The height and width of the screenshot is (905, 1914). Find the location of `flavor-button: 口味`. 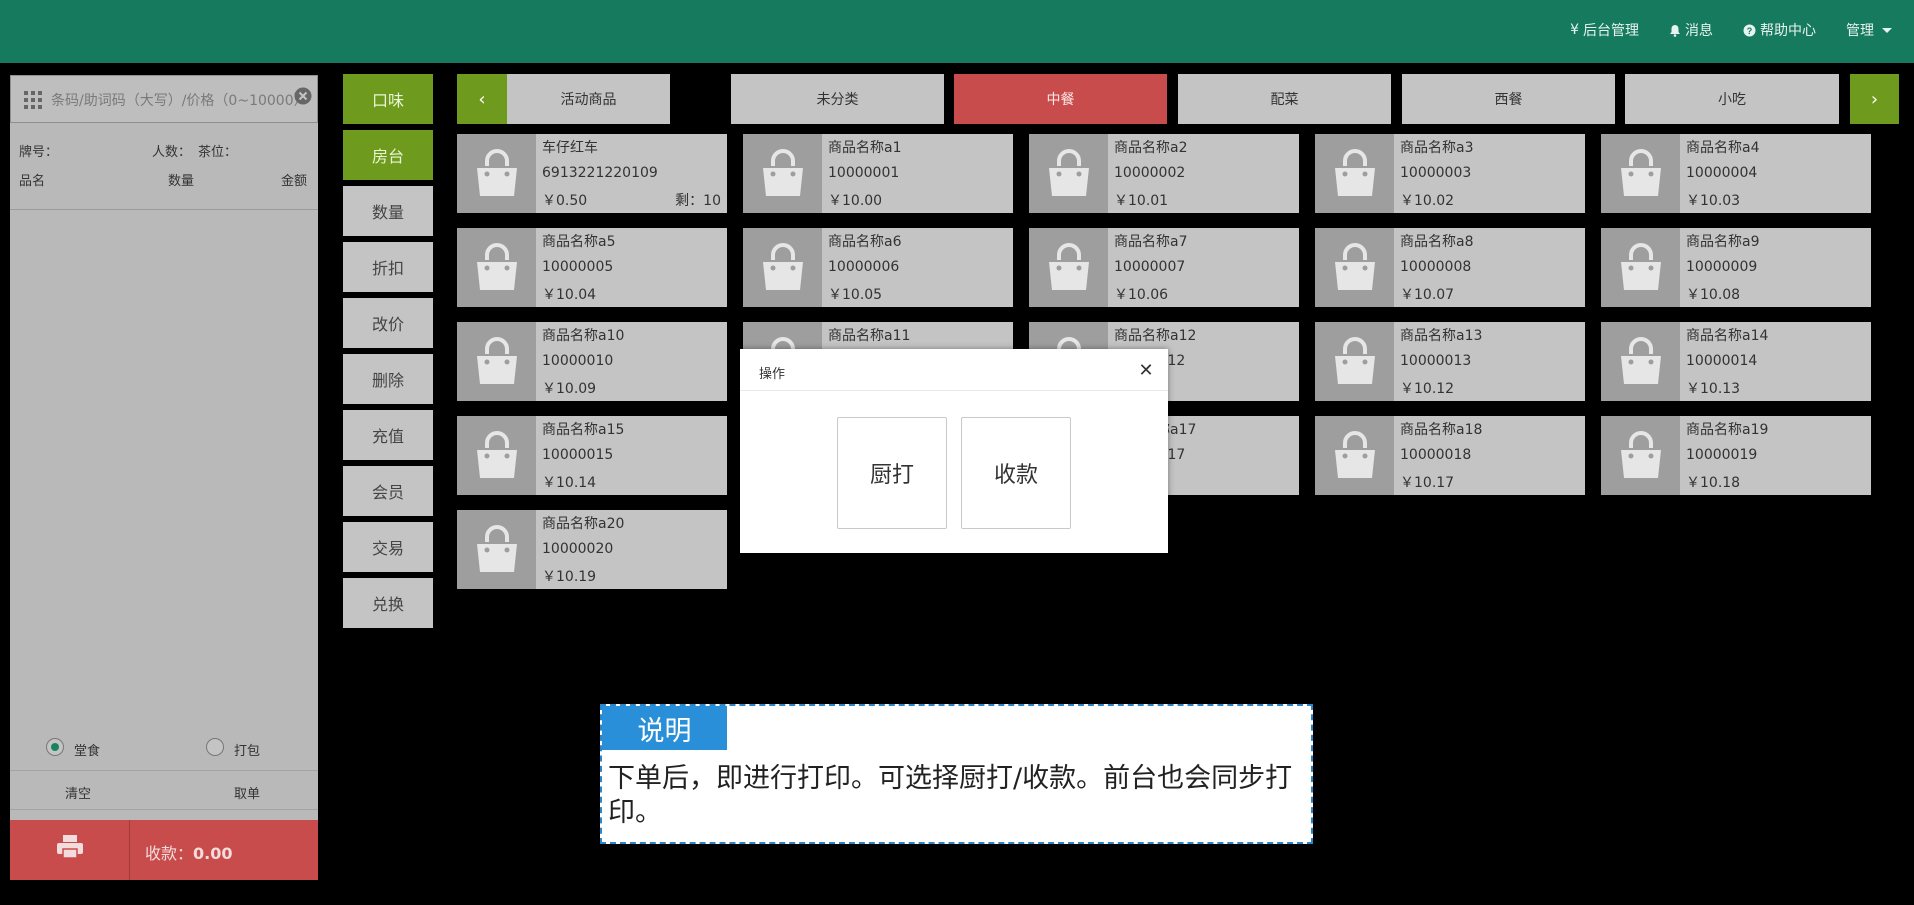

flavor-button: 口味 is located at coordinates (388, 99).